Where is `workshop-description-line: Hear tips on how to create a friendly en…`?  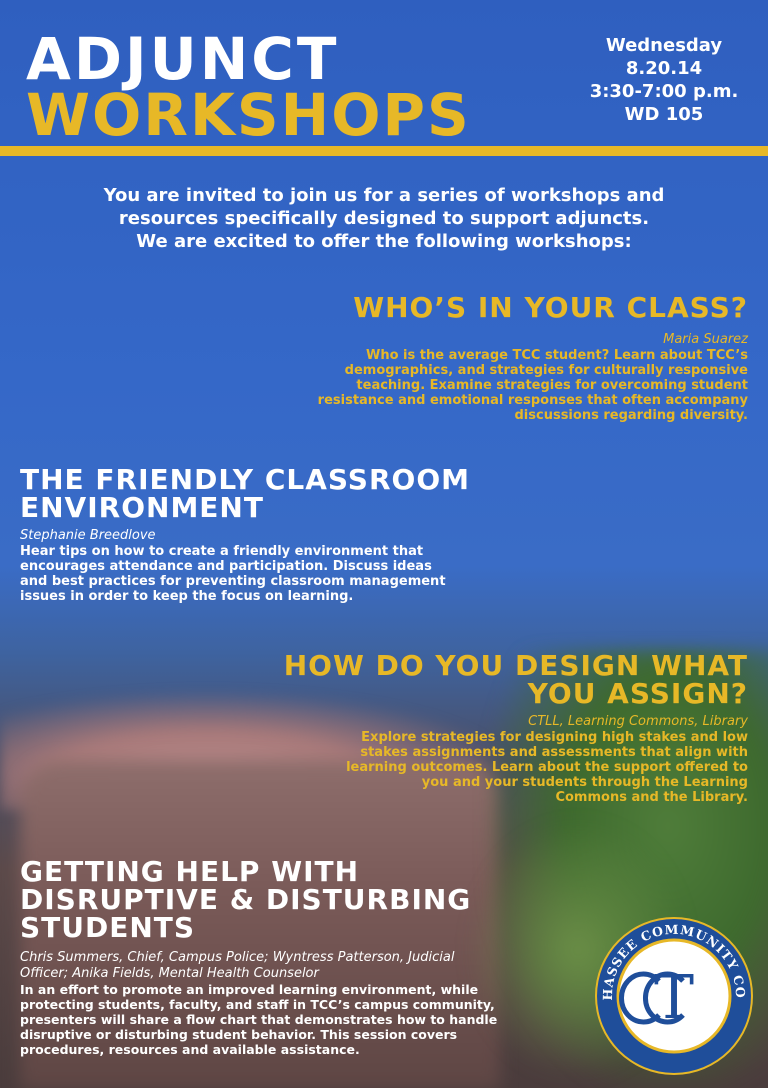 workshop-description-line: Hear tips on how to create a friendly en… is located at coordinates (222, 551).